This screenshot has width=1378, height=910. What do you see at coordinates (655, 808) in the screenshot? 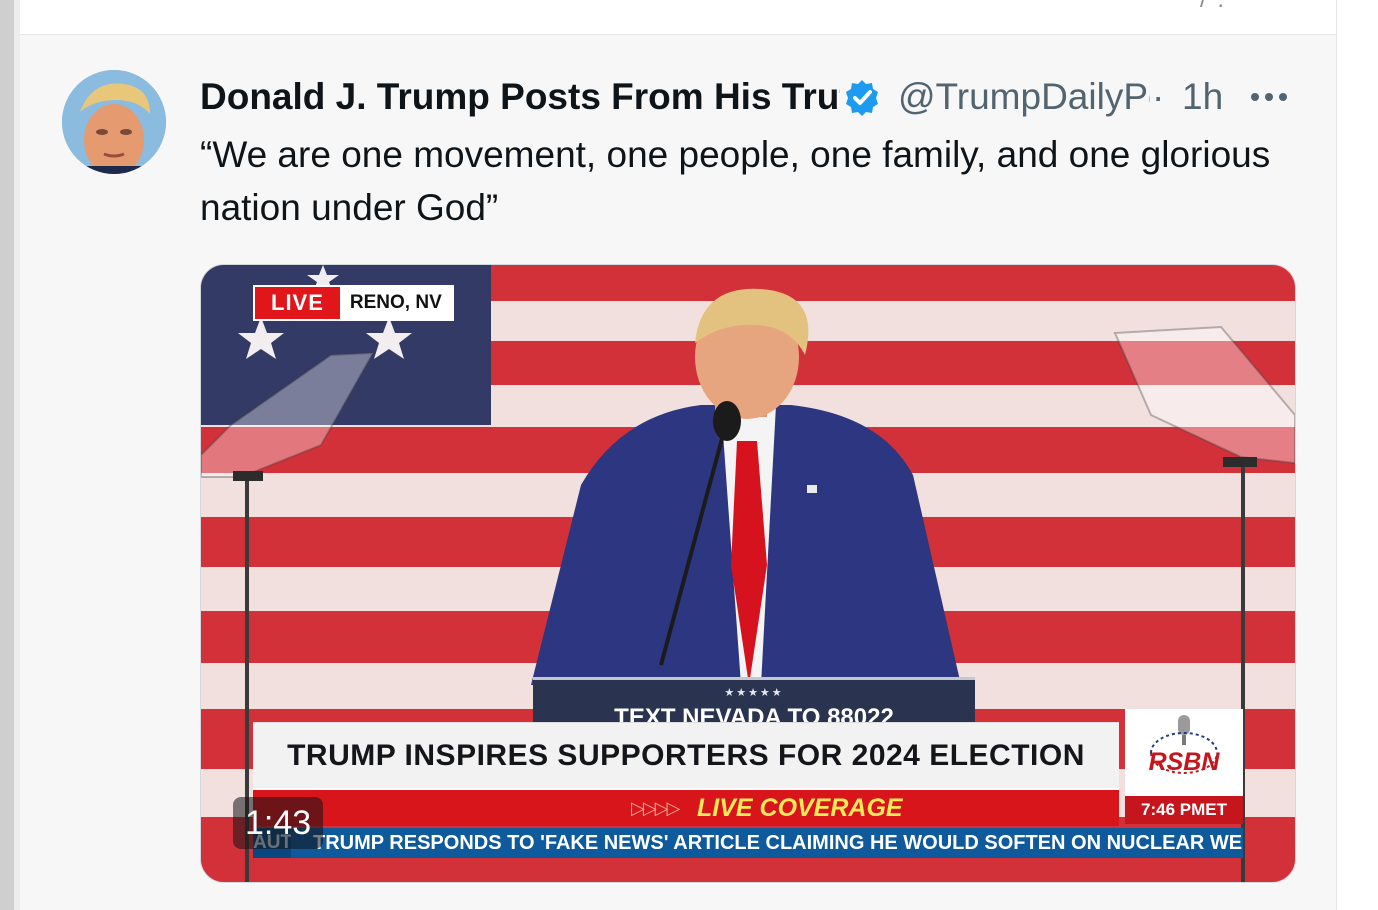
I see `coverage-arrows-icon: ▷▷▷▷` at bounding box center [655, 808].